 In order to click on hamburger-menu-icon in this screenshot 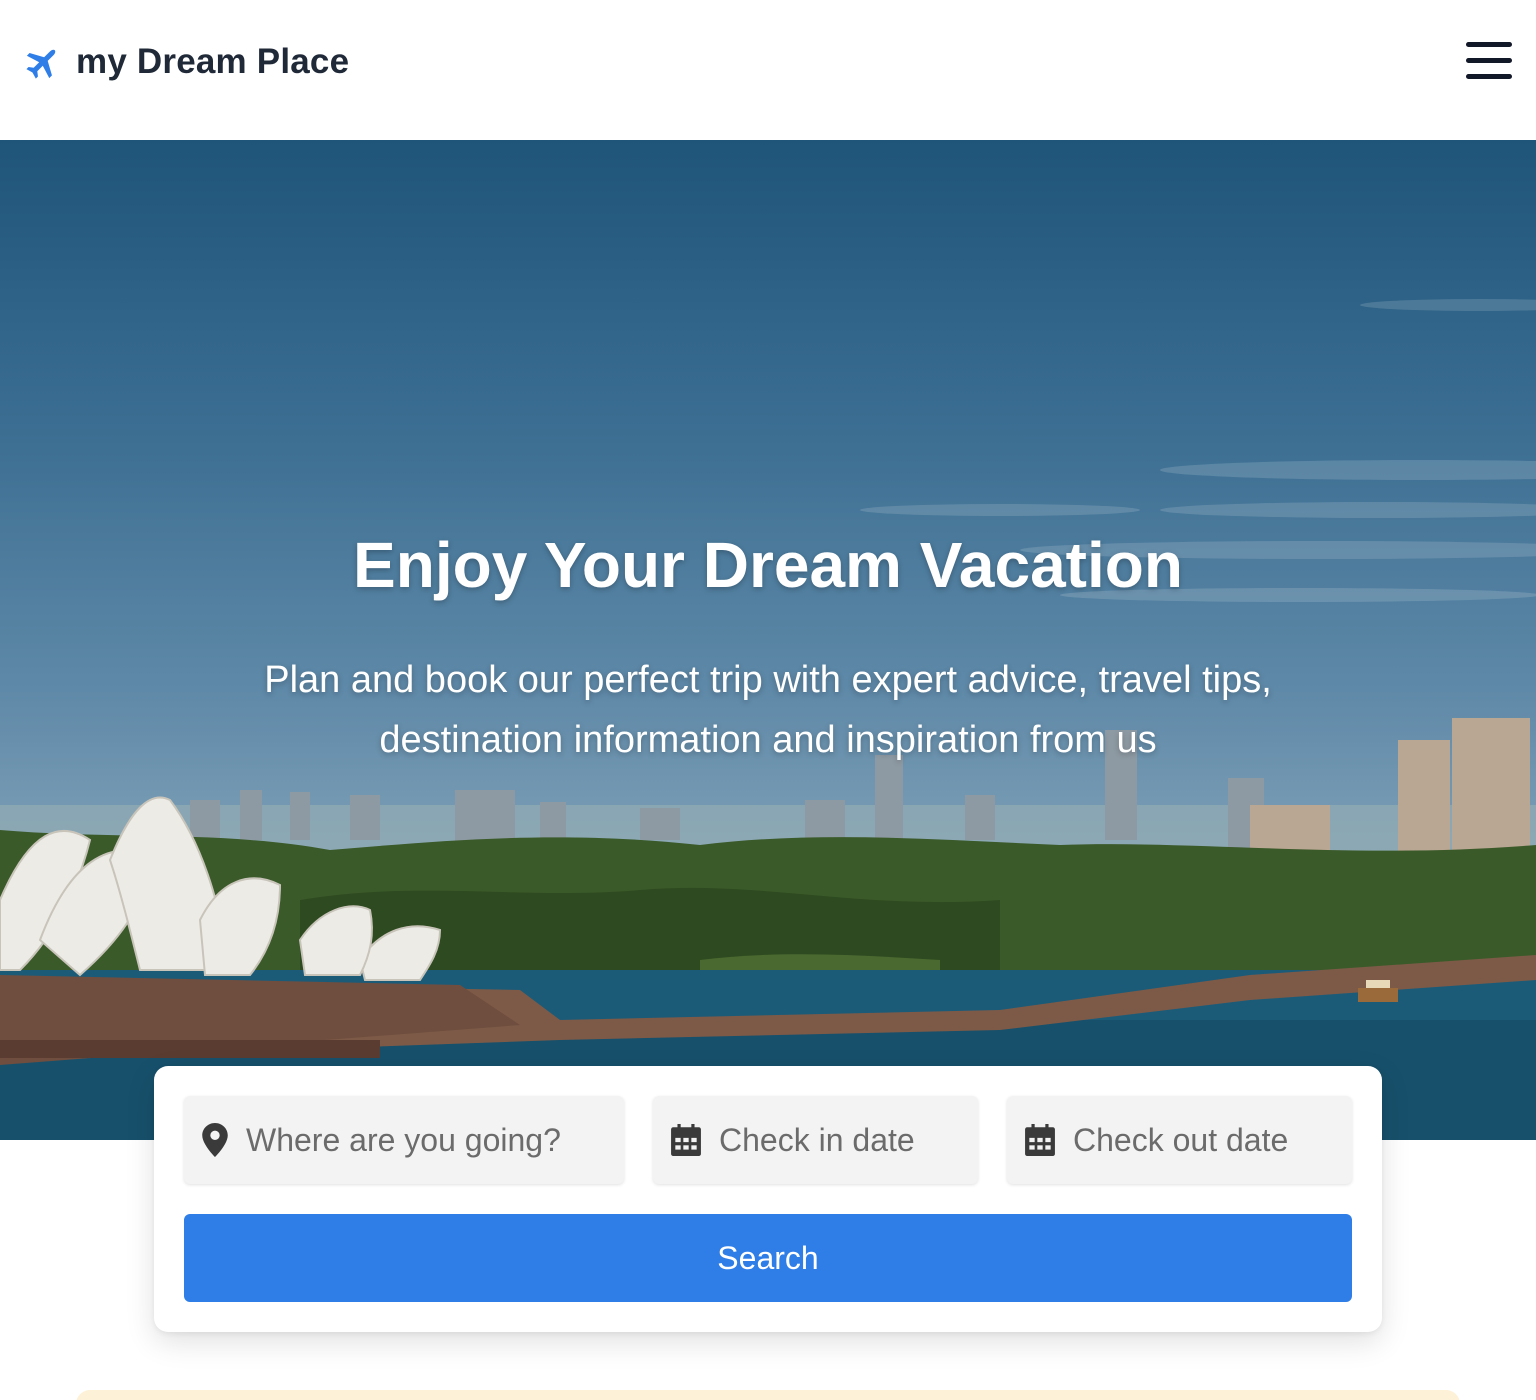, I will do `click(1489, 61)`.